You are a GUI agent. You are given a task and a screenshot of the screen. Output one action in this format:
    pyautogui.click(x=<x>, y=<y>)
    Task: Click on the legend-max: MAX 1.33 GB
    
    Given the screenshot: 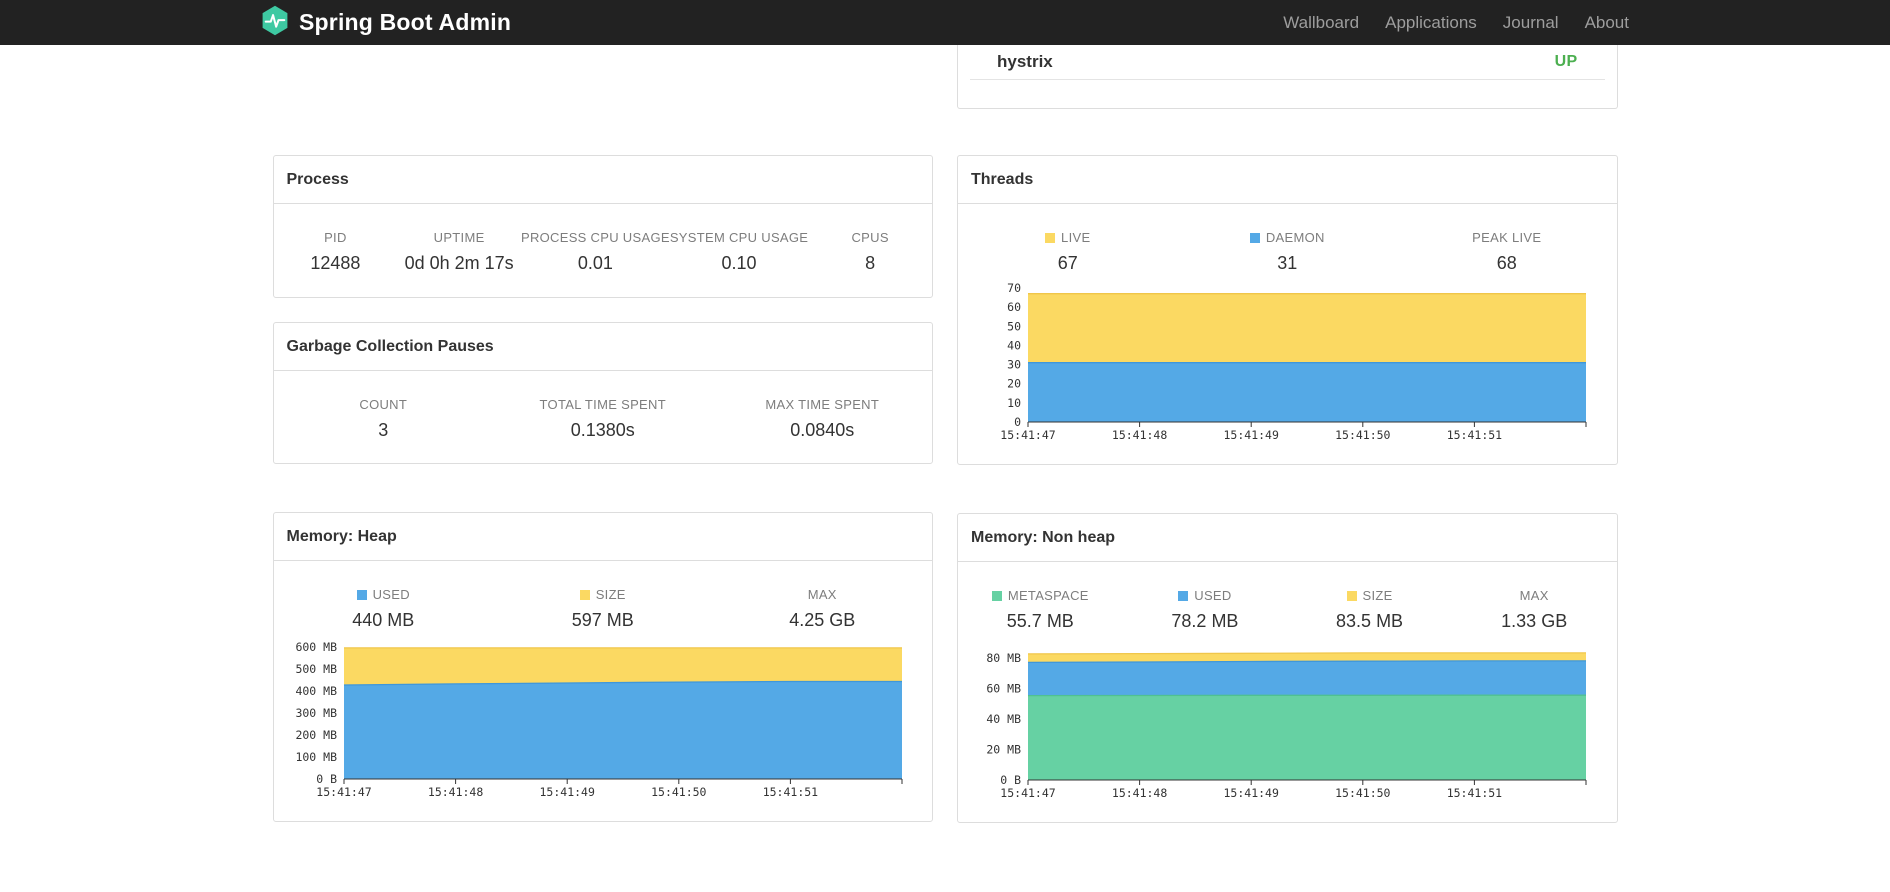 What is the action you would take?
    pyautogui.click(x=1534, y=610)
    